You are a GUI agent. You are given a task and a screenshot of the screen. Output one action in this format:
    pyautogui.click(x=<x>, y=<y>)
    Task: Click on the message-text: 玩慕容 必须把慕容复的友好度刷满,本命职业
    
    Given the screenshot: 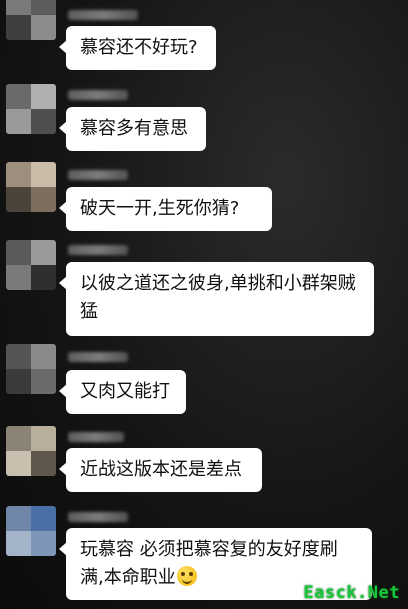 What is the action you would take?
    pyautogui.click(x=209, y=563)
    